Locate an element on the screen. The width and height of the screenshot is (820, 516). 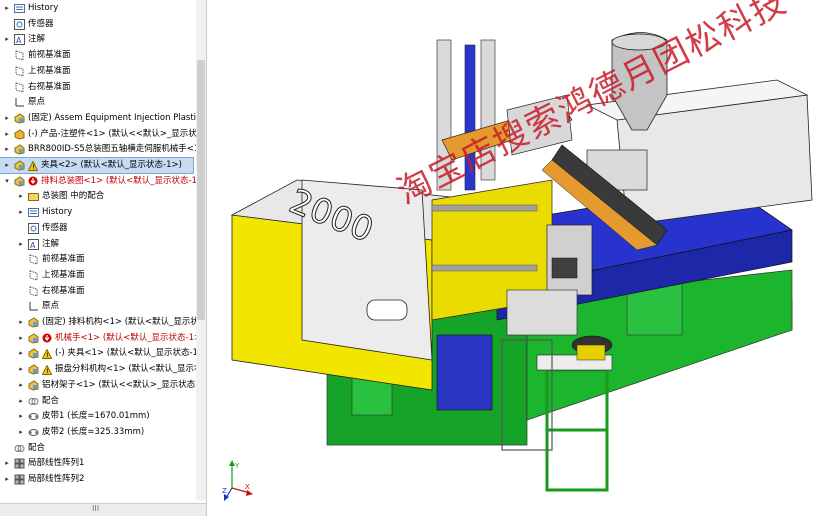
tree-item: ▸ 机械手<1> (默认<默认_显示状态-1> is located at coordinates (109, 338).